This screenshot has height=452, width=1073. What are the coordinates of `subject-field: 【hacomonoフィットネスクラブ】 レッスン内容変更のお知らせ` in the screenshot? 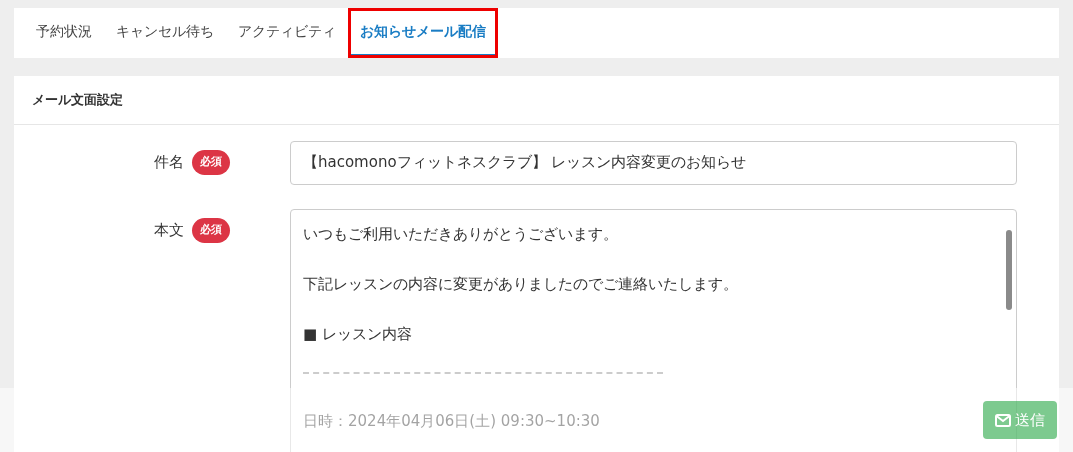 It's located at (653, 162).